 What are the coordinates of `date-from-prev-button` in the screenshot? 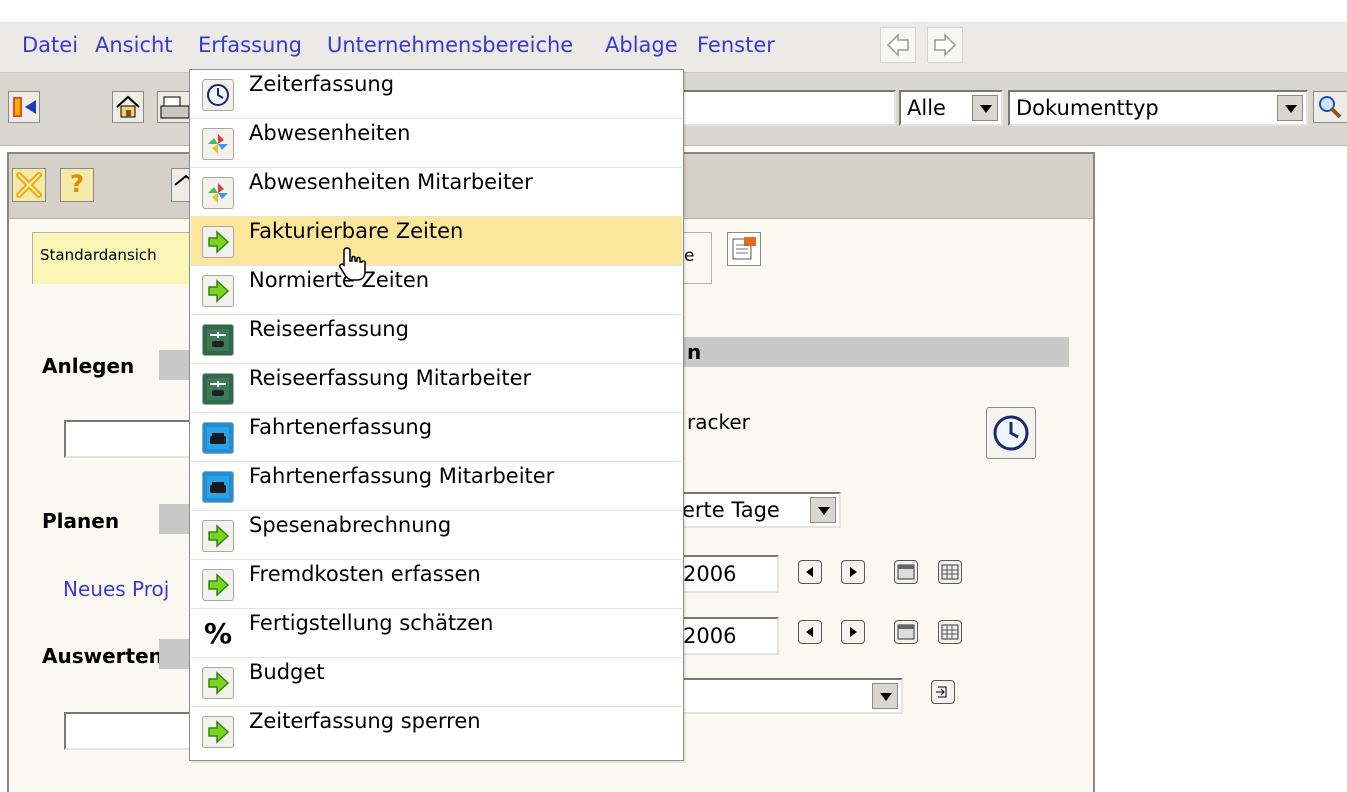 It's located at (810, 572).